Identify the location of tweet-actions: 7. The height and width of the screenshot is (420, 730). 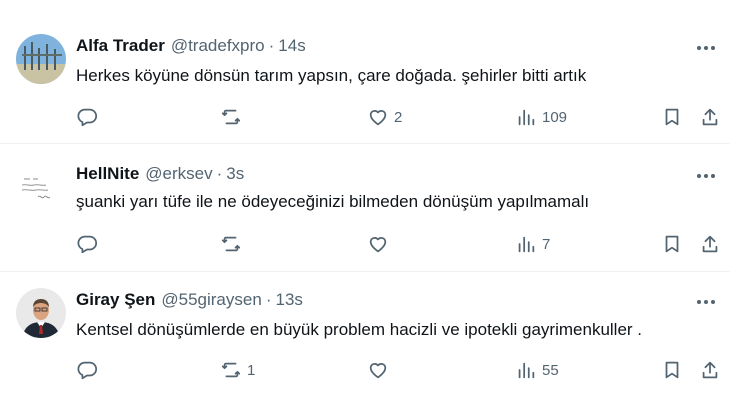
(365, 244).